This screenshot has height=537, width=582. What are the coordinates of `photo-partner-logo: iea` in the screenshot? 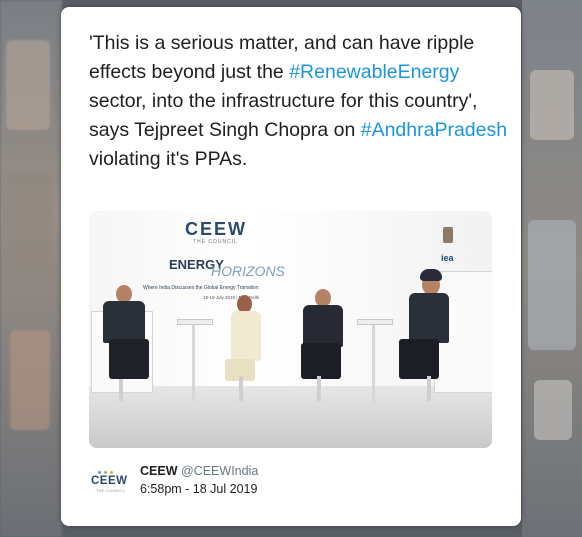 It's located at (447, 258).